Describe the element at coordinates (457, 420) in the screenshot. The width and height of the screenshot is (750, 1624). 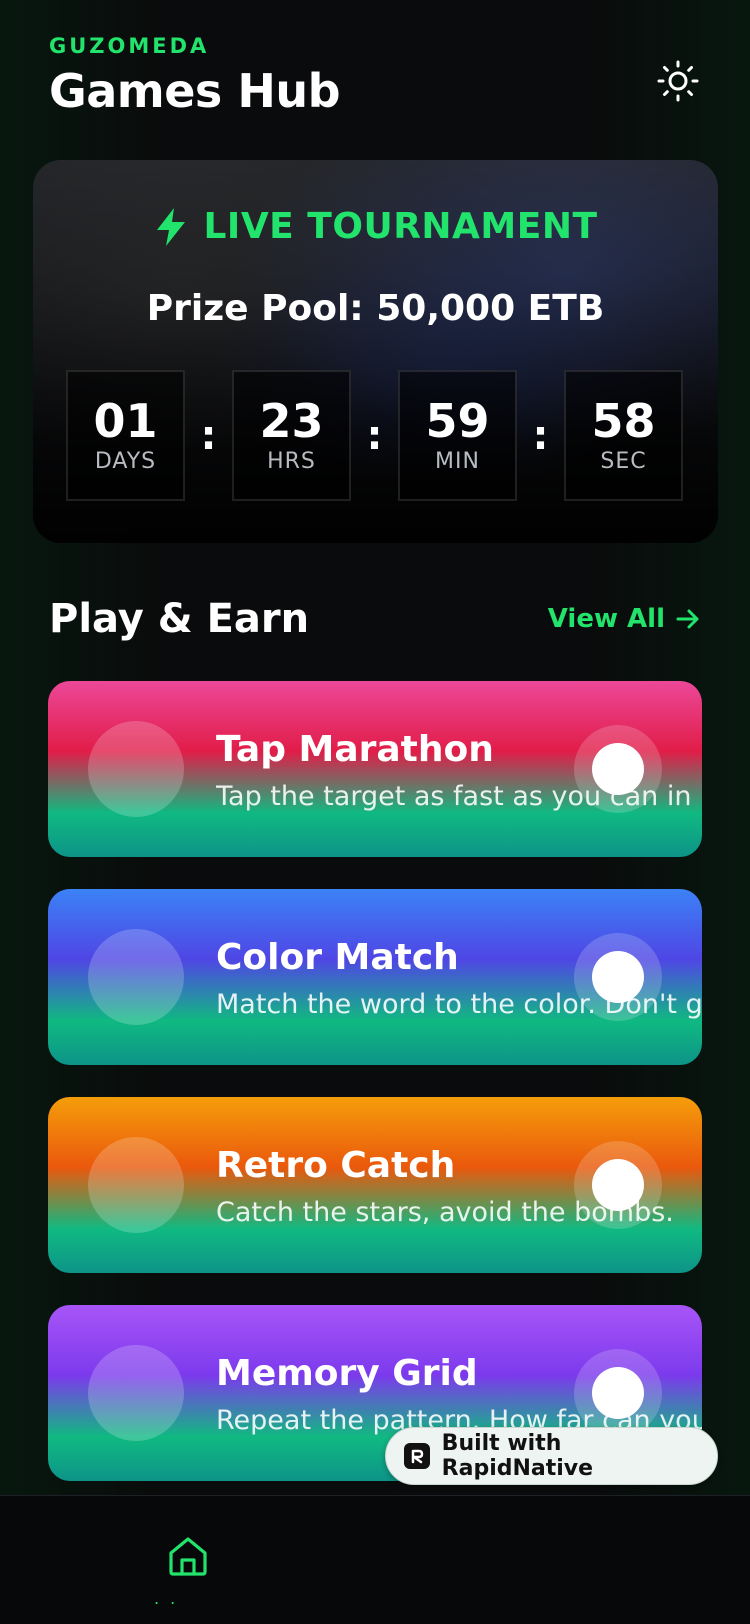
I see `countdown-minutes-value: 59` at that location.